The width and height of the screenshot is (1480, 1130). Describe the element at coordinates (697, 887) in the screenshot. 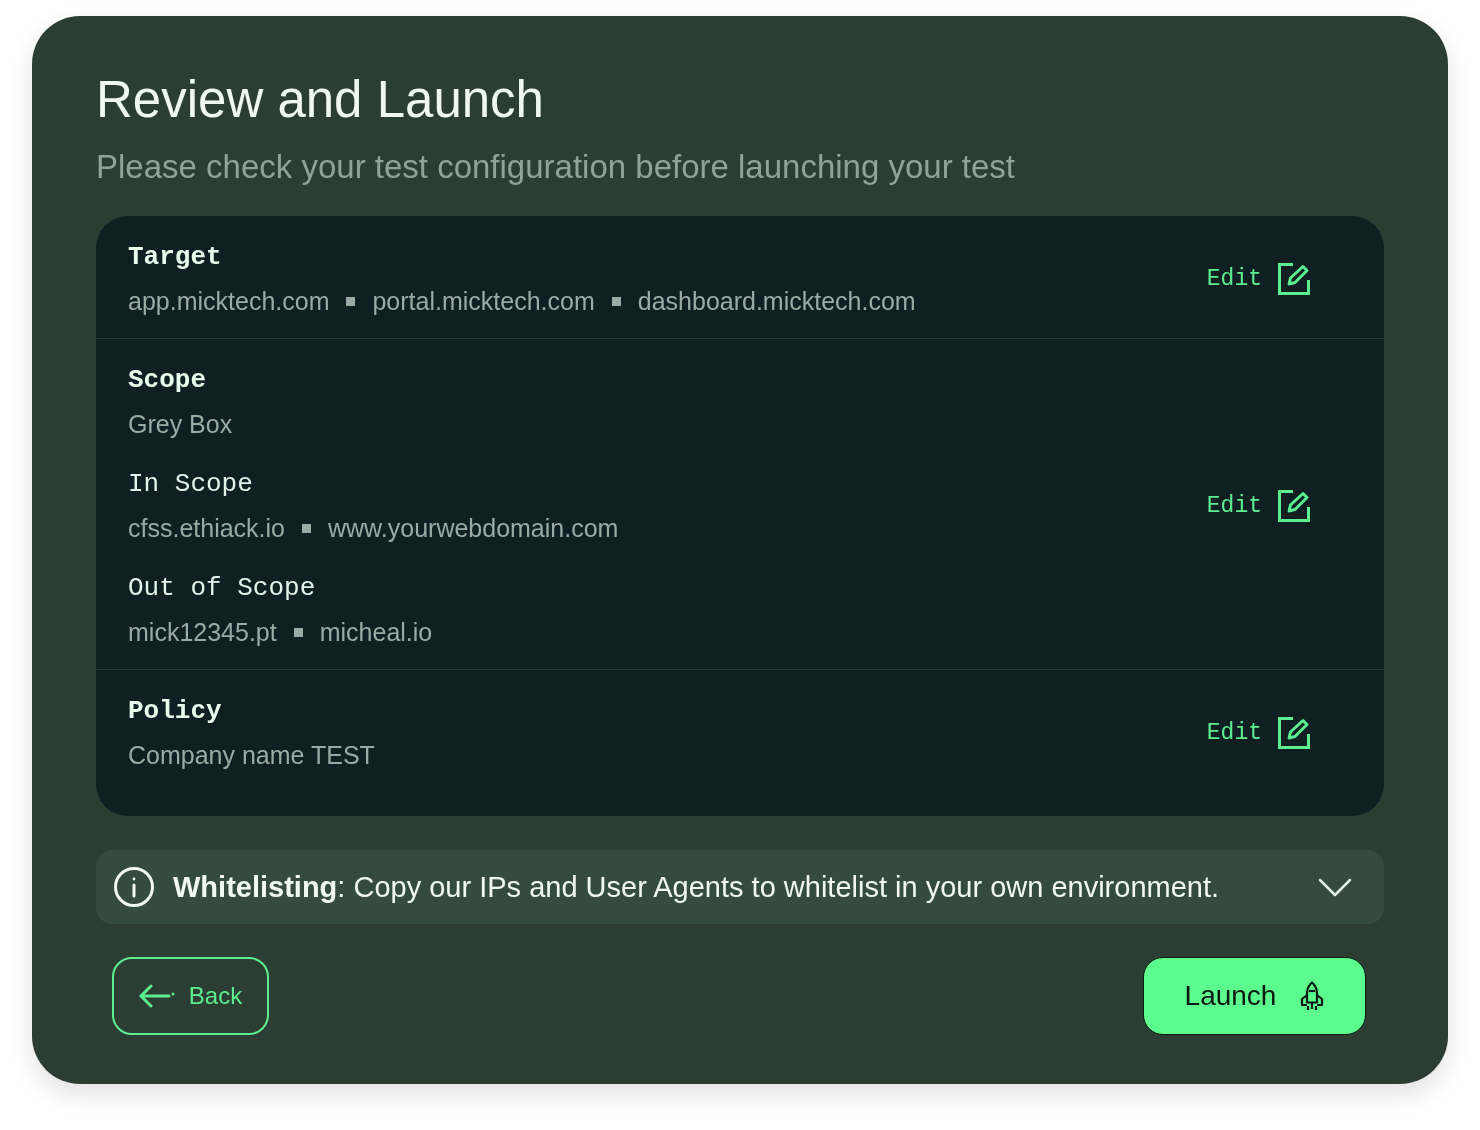

I see `notice-text: Whitelisting: Copy our IPs and User Agents to whitelist in your own environment.` at that location.